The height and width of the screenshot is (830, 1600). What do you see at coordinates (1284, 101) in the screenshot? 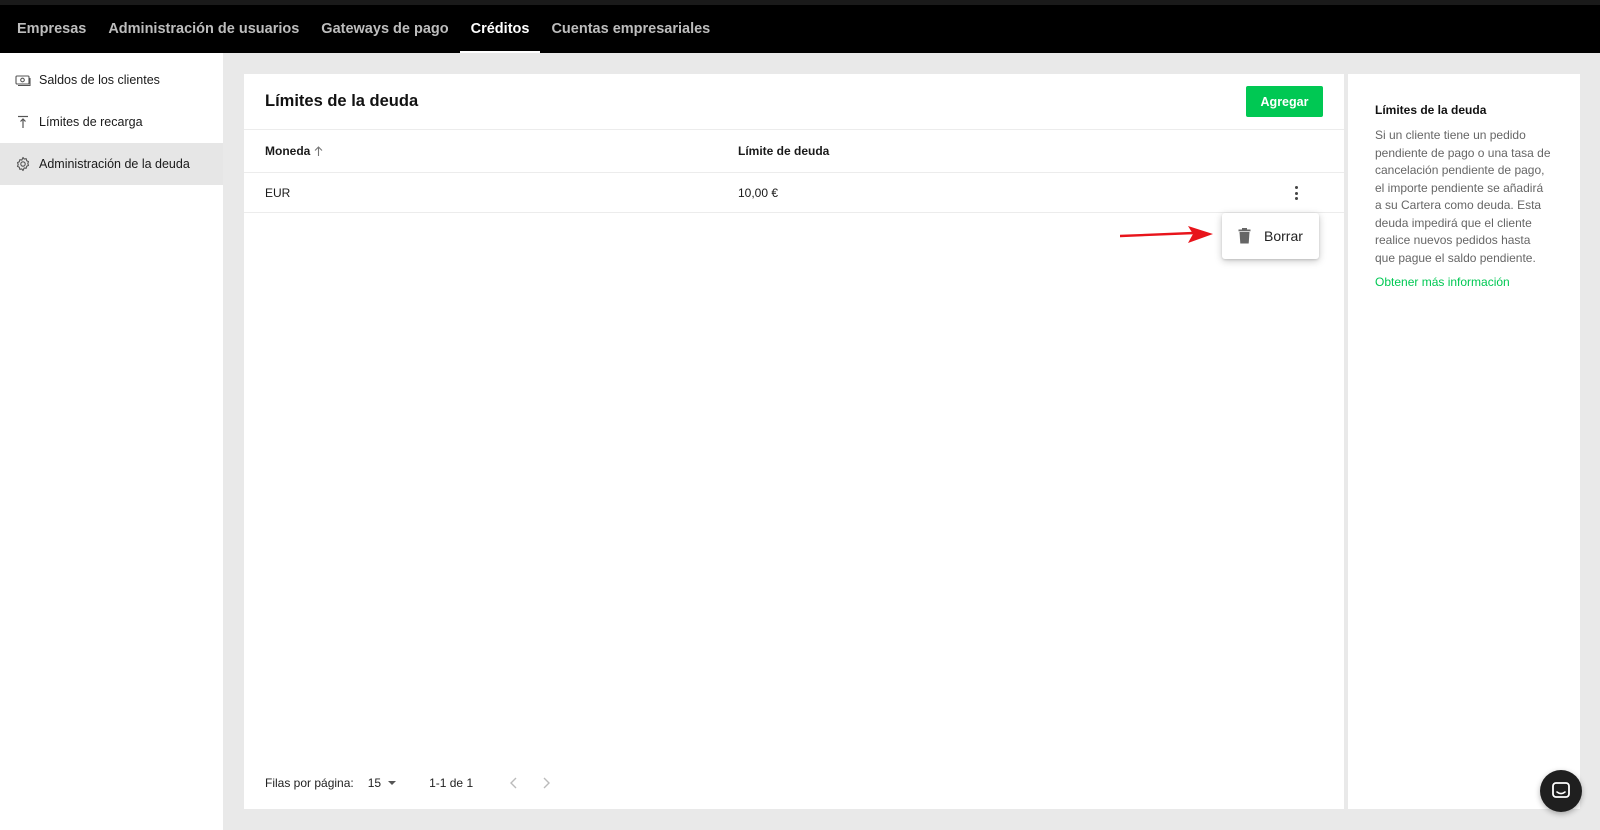
I see `add-button: Agregar` at bounding box center [1284, 101].